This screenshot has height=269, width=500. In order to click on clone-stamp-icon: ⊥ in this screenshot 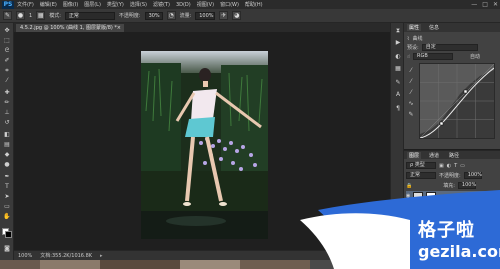, I will do `click(7, 113)`.